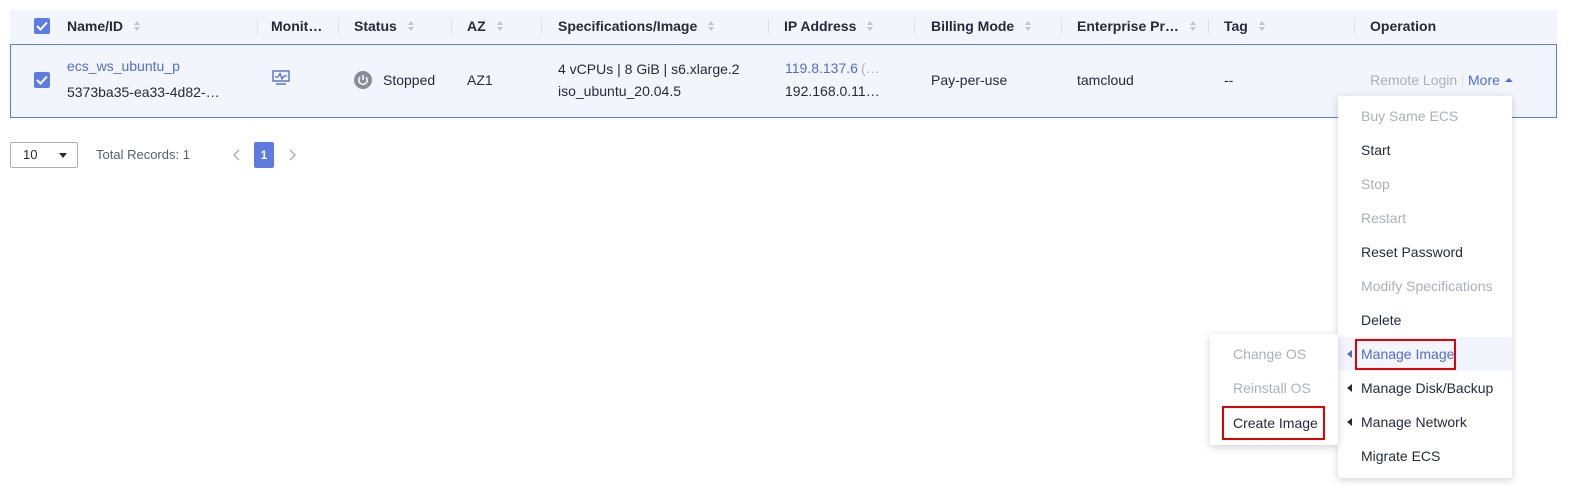 This screenshot has height=491, width=1569. What do you see at coordinates (969, 80) in the screenshot?
I see `billing-mode-value: Pay-per-use` at bounding box center [969, 80].